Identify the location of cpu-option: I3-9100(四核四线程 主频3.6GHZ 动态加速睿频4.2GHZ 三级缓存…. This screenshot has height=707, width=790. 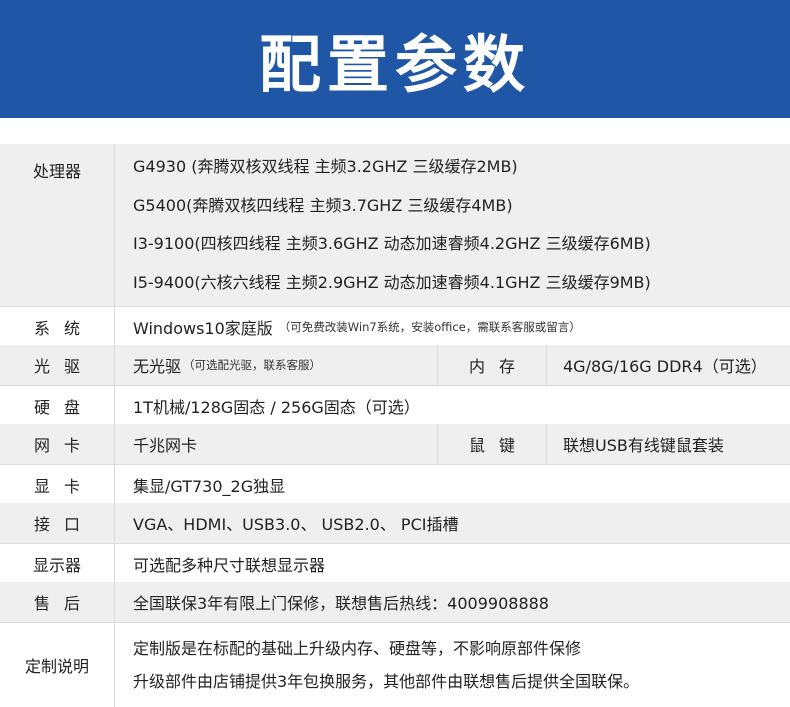
(392, 244).